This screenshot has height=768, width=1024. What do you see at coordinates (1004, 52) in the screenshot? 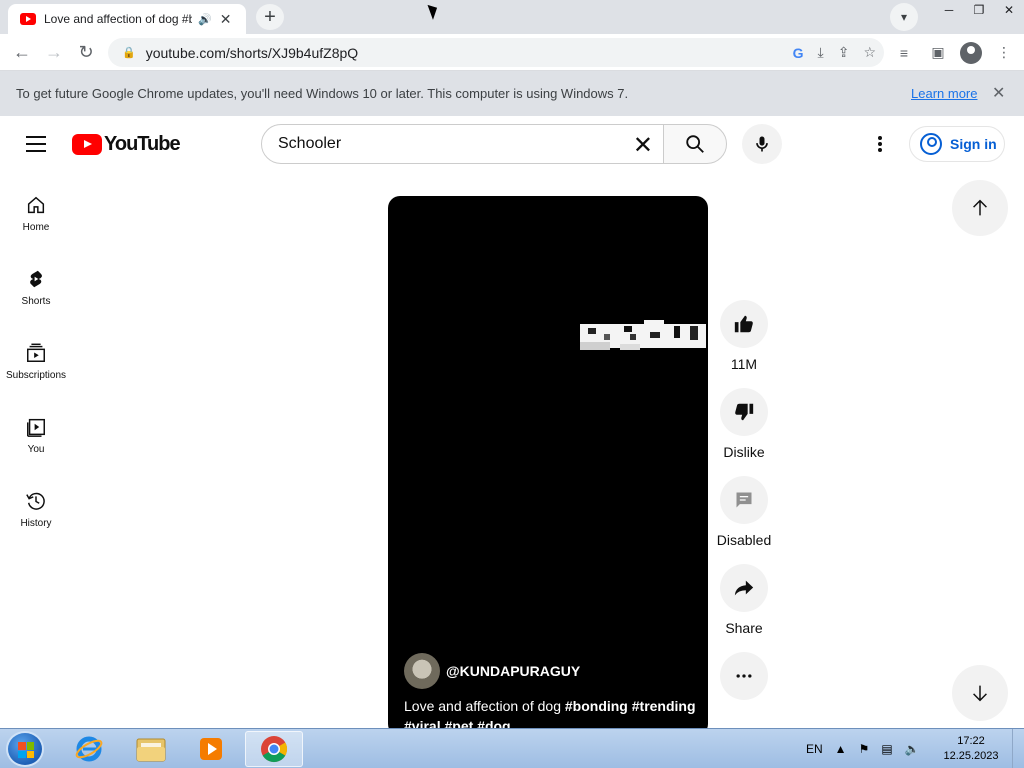
I see `chrome-menu-icon: ⋮` at bounding box center [1004, 52].